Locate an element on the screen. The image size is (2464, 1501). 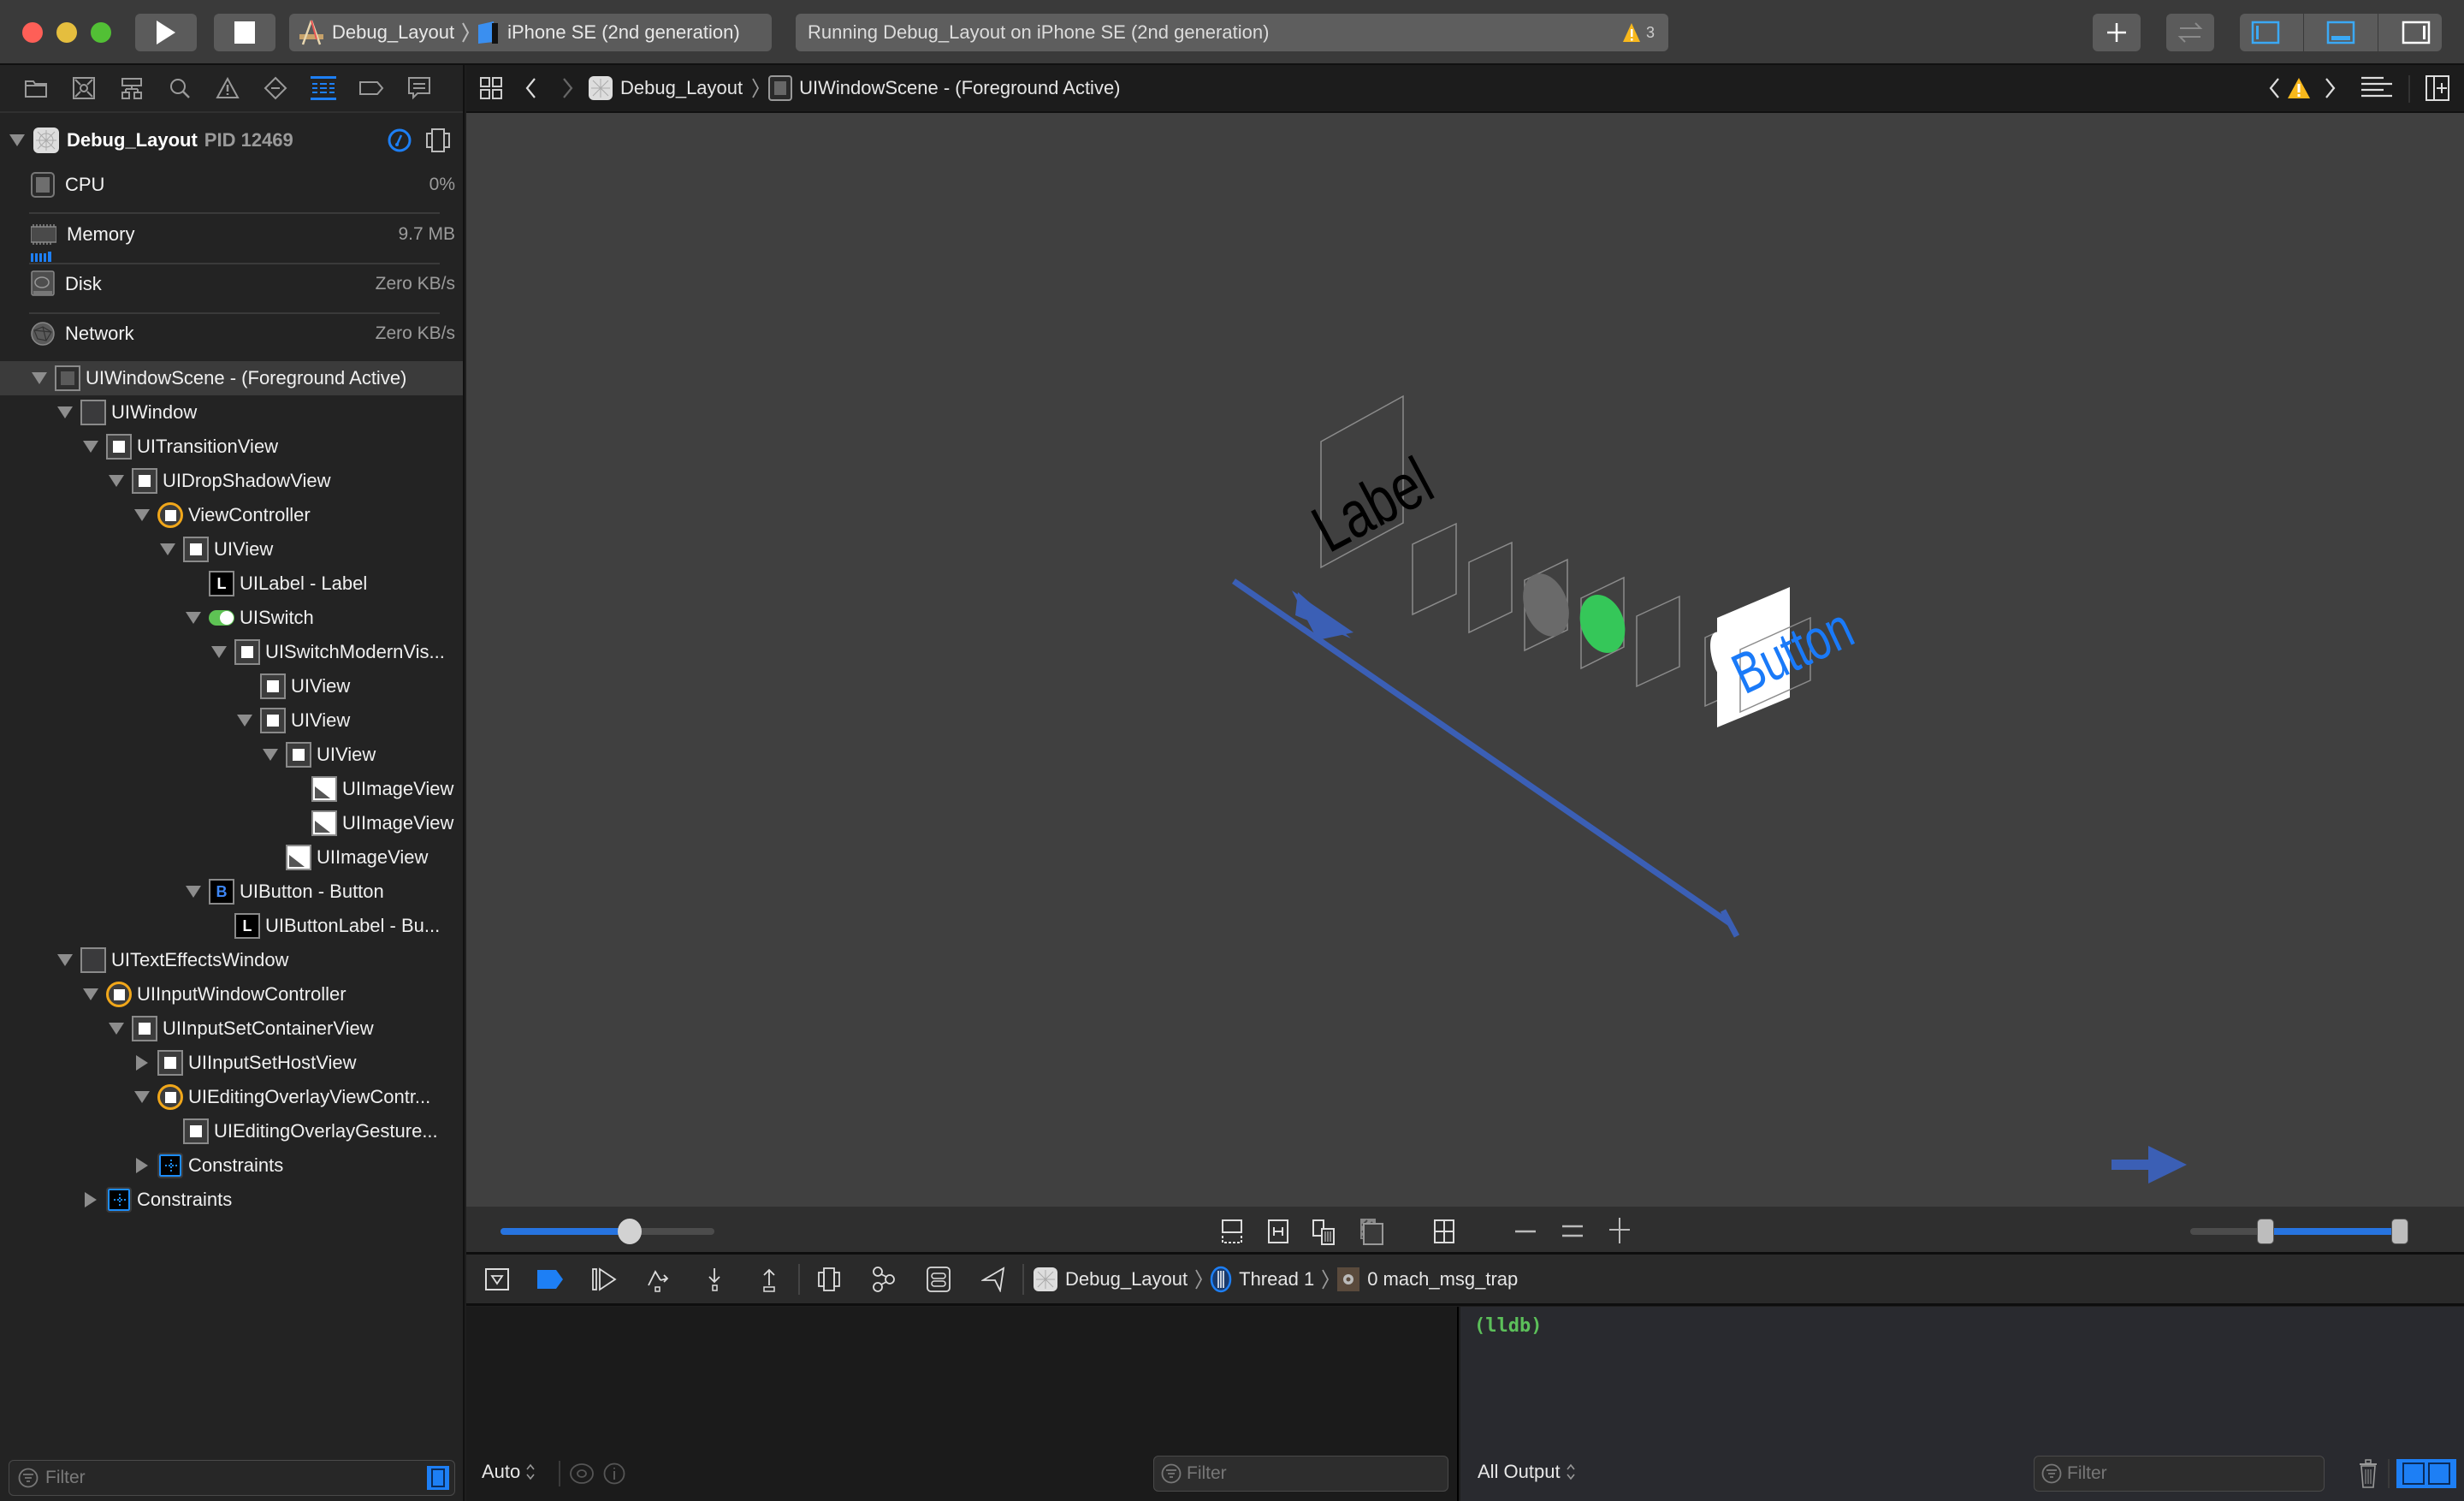
code-review-button is located at coordinates (2190, 32).